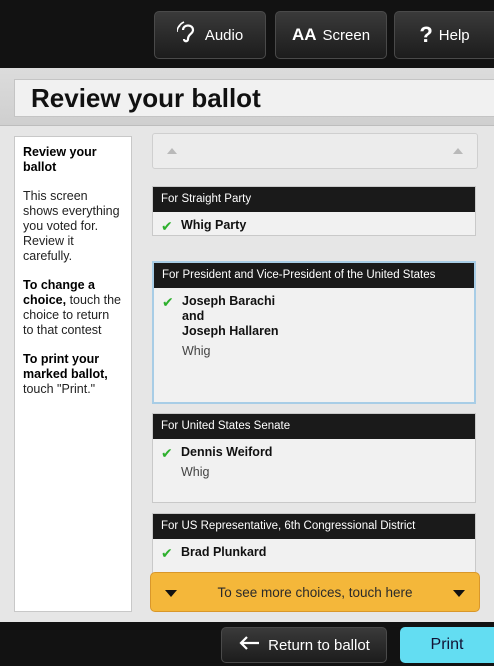 Image resolution: width=494 pixels, height=666 pixels. I want to click on left-arrow-icon, so click(249, 645).